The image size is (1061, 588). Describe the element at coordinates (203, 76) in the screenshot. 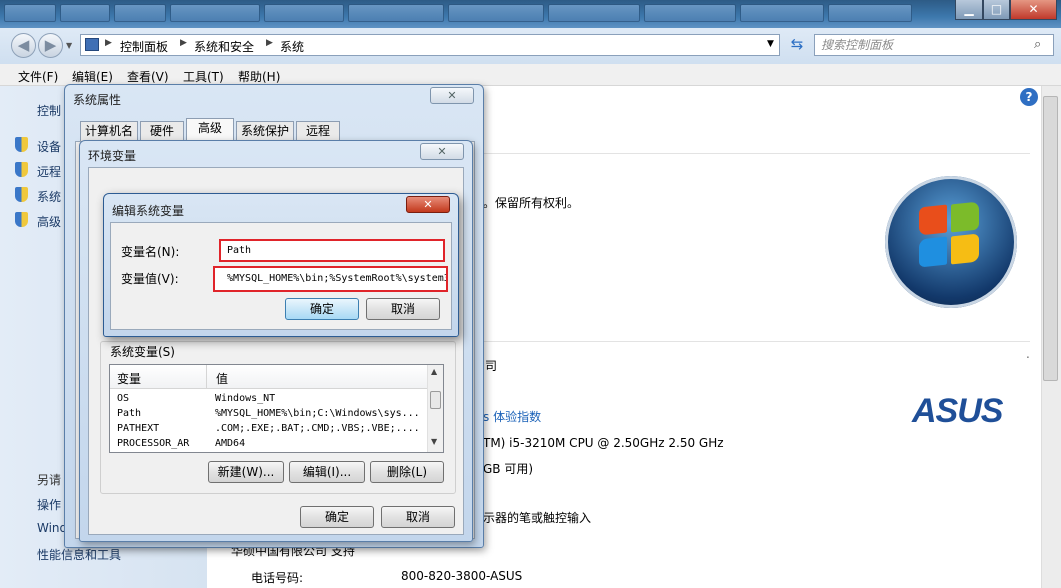

I see `menu-tools: 工具(T)` at that location.